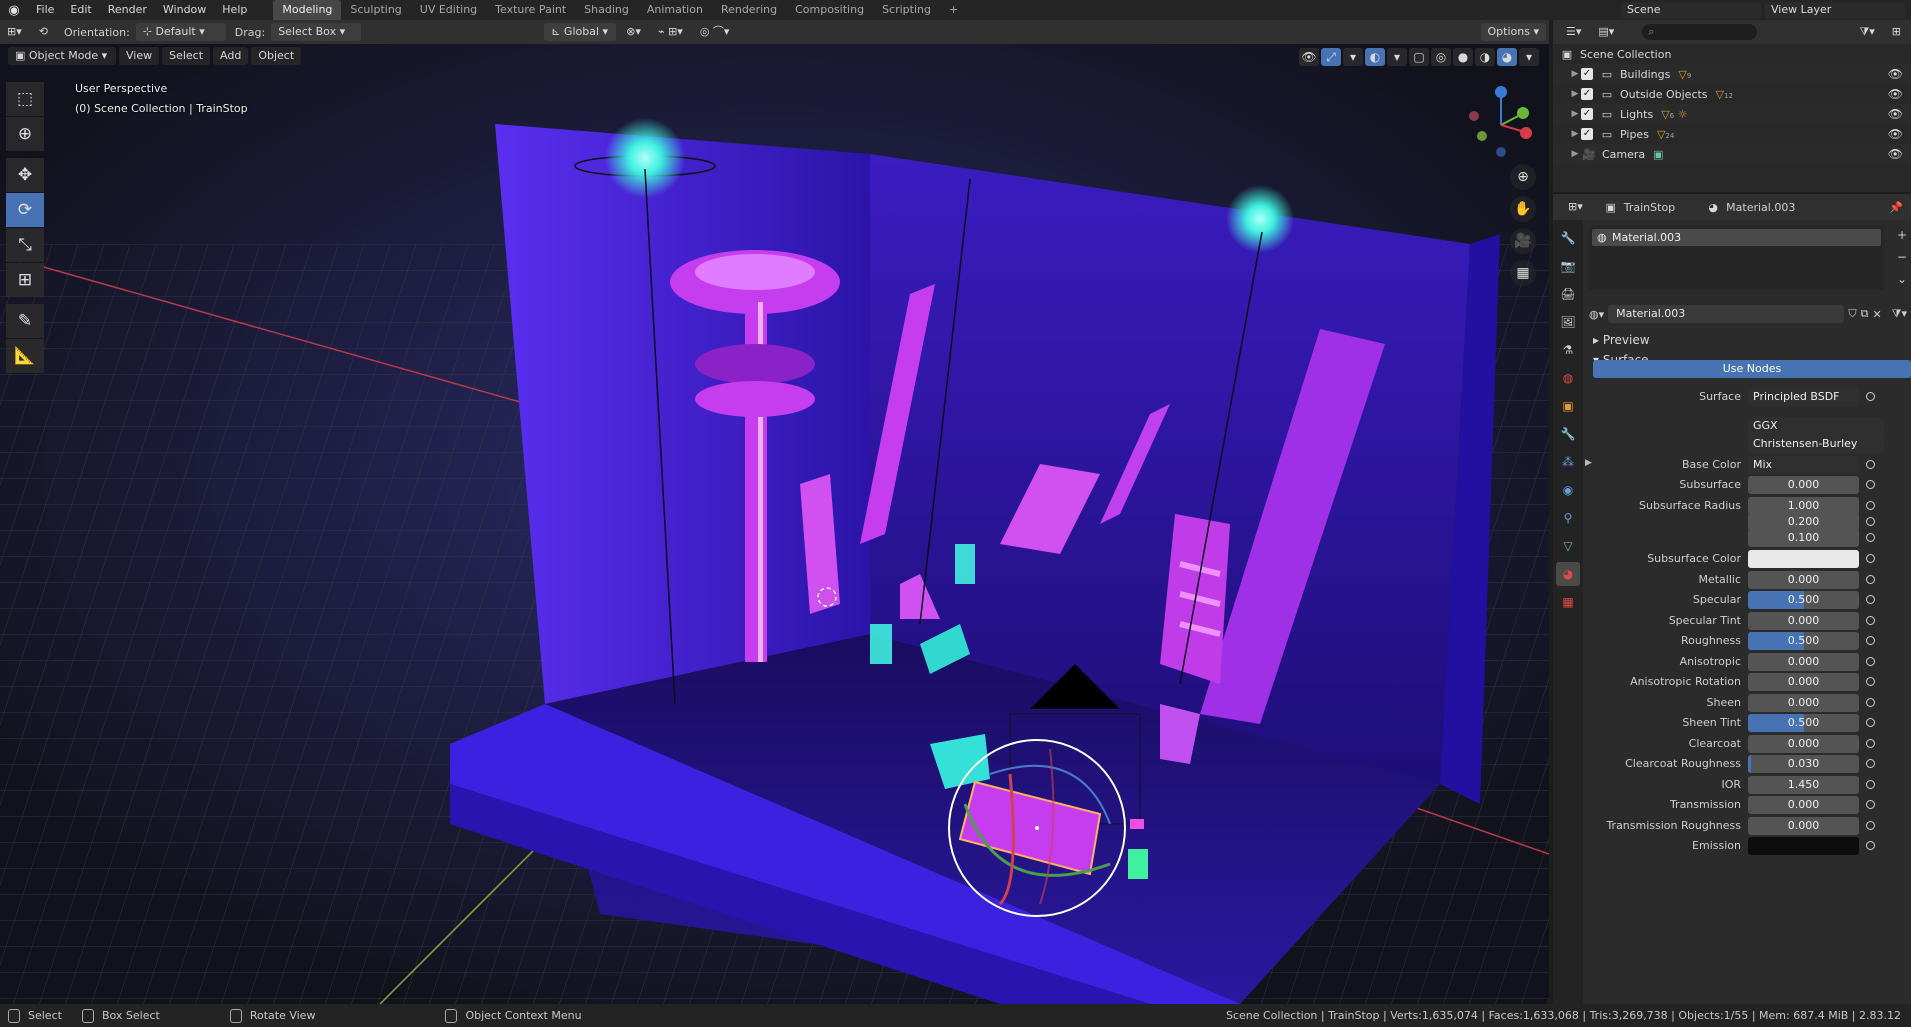 This screenshot has width=1911, height=1027. Describe the element at coordinates (1568, 350) in the screenshot. I see `scene-tab-icon: ⚗` at that location.